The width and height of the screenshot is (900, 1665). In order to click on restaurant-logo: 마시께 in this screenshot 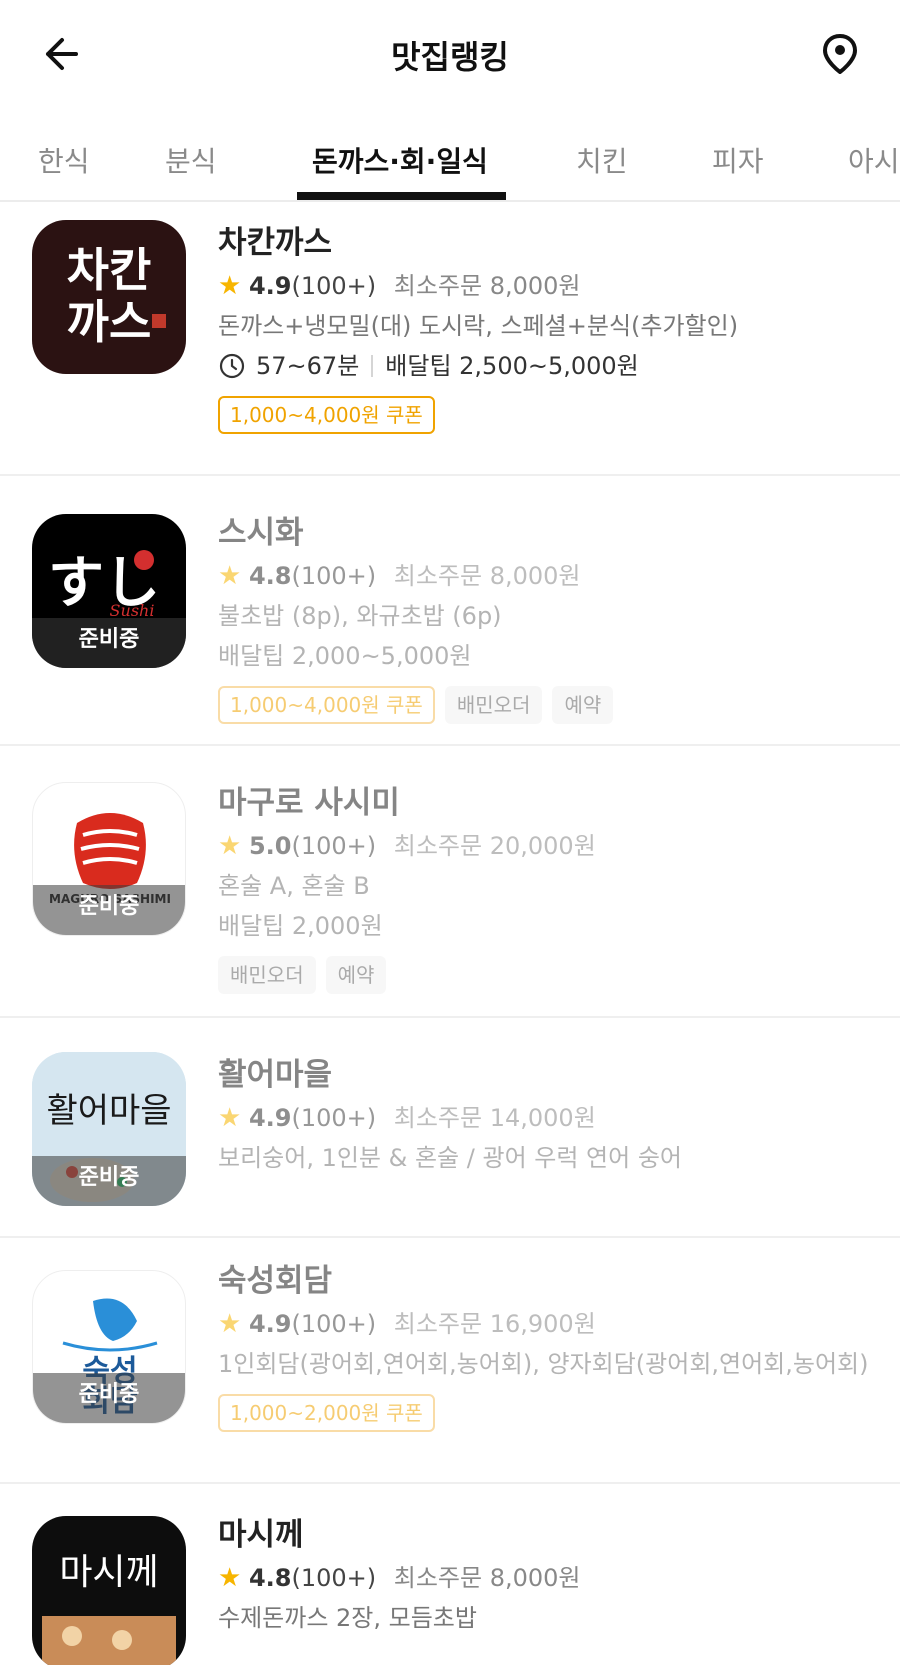, I will do `click(109, 1590)`.